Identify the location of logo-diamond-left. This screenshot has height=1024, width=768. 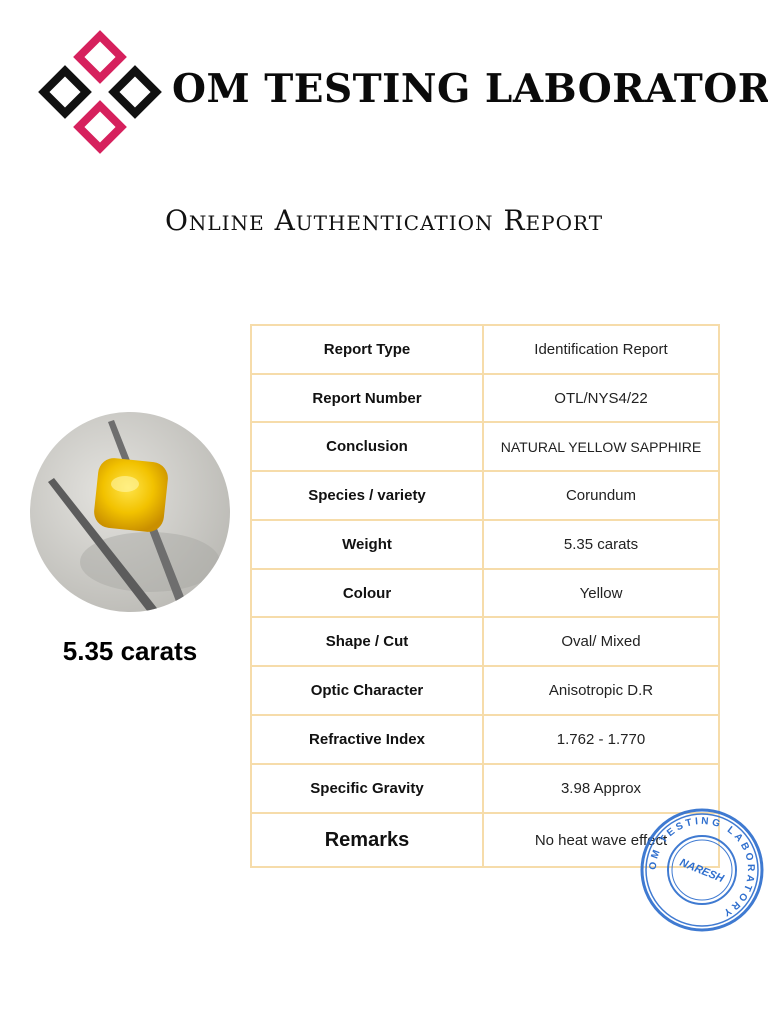
(65, 92).